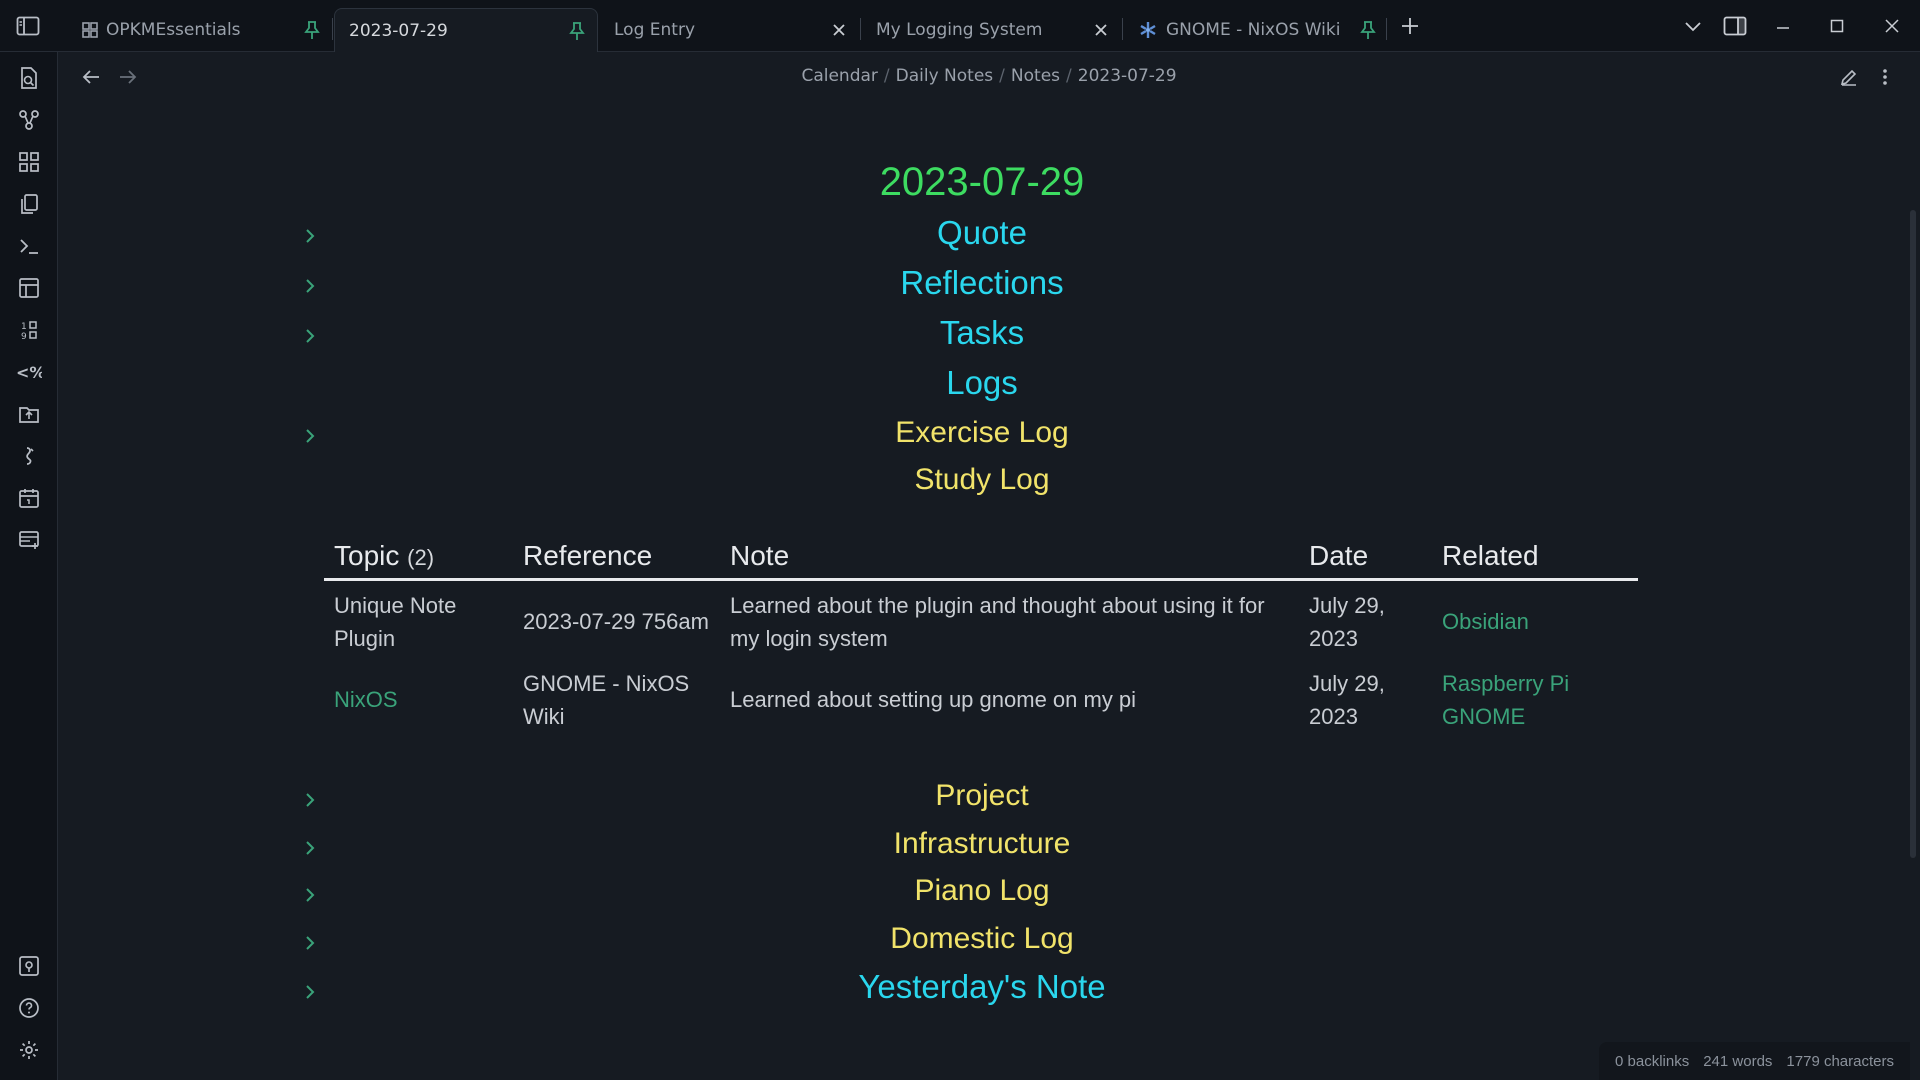  I want to click on table-header-row: Topic (2) Reference Note Date Related, so click(981, 555).